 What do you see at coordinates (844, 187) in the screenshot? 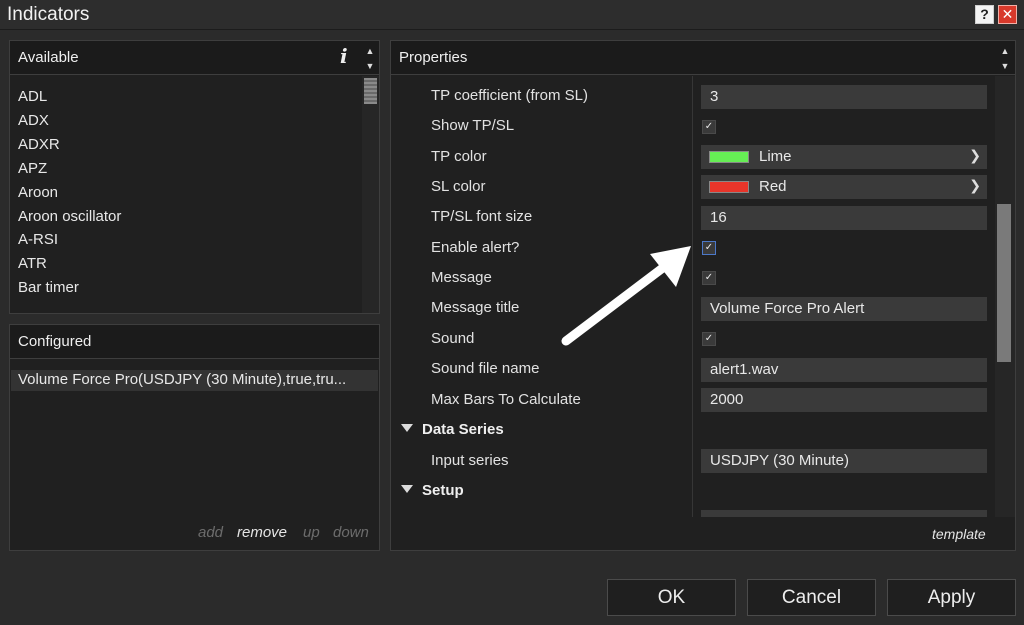
I see `sl-color-select: Red ❯` at bounding box center [844, 187].